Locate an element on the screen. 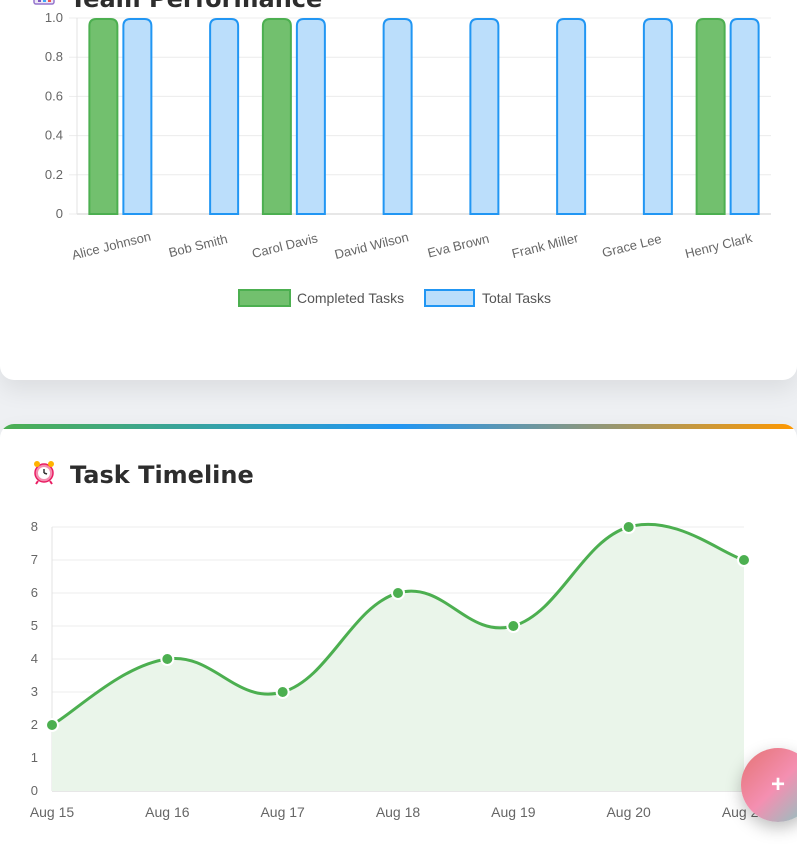 This screenshot has width=797, height=854. y-tick-label: 0.2 is located at coordinates (54, 174).